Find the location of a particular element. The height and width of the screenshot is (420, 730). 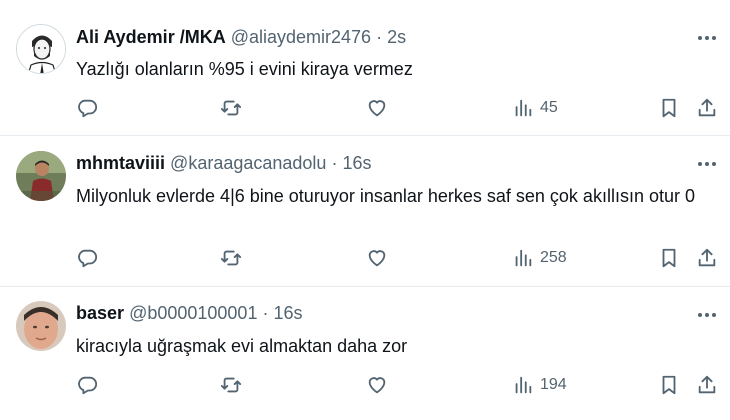

user-handle: @aliaydemir2476 is located at coordinates (301, 37).